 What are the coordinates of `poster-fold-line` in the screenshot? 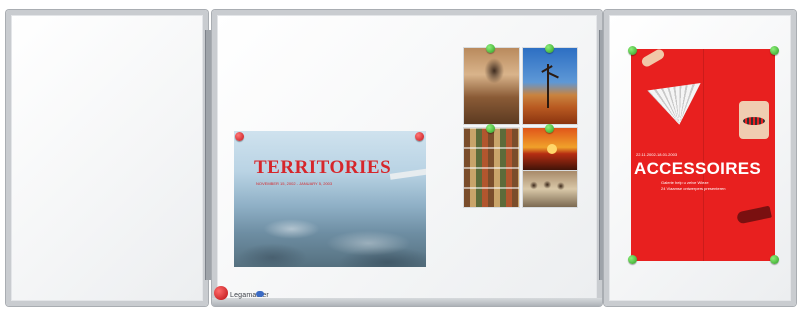 It's located at (703, 155).